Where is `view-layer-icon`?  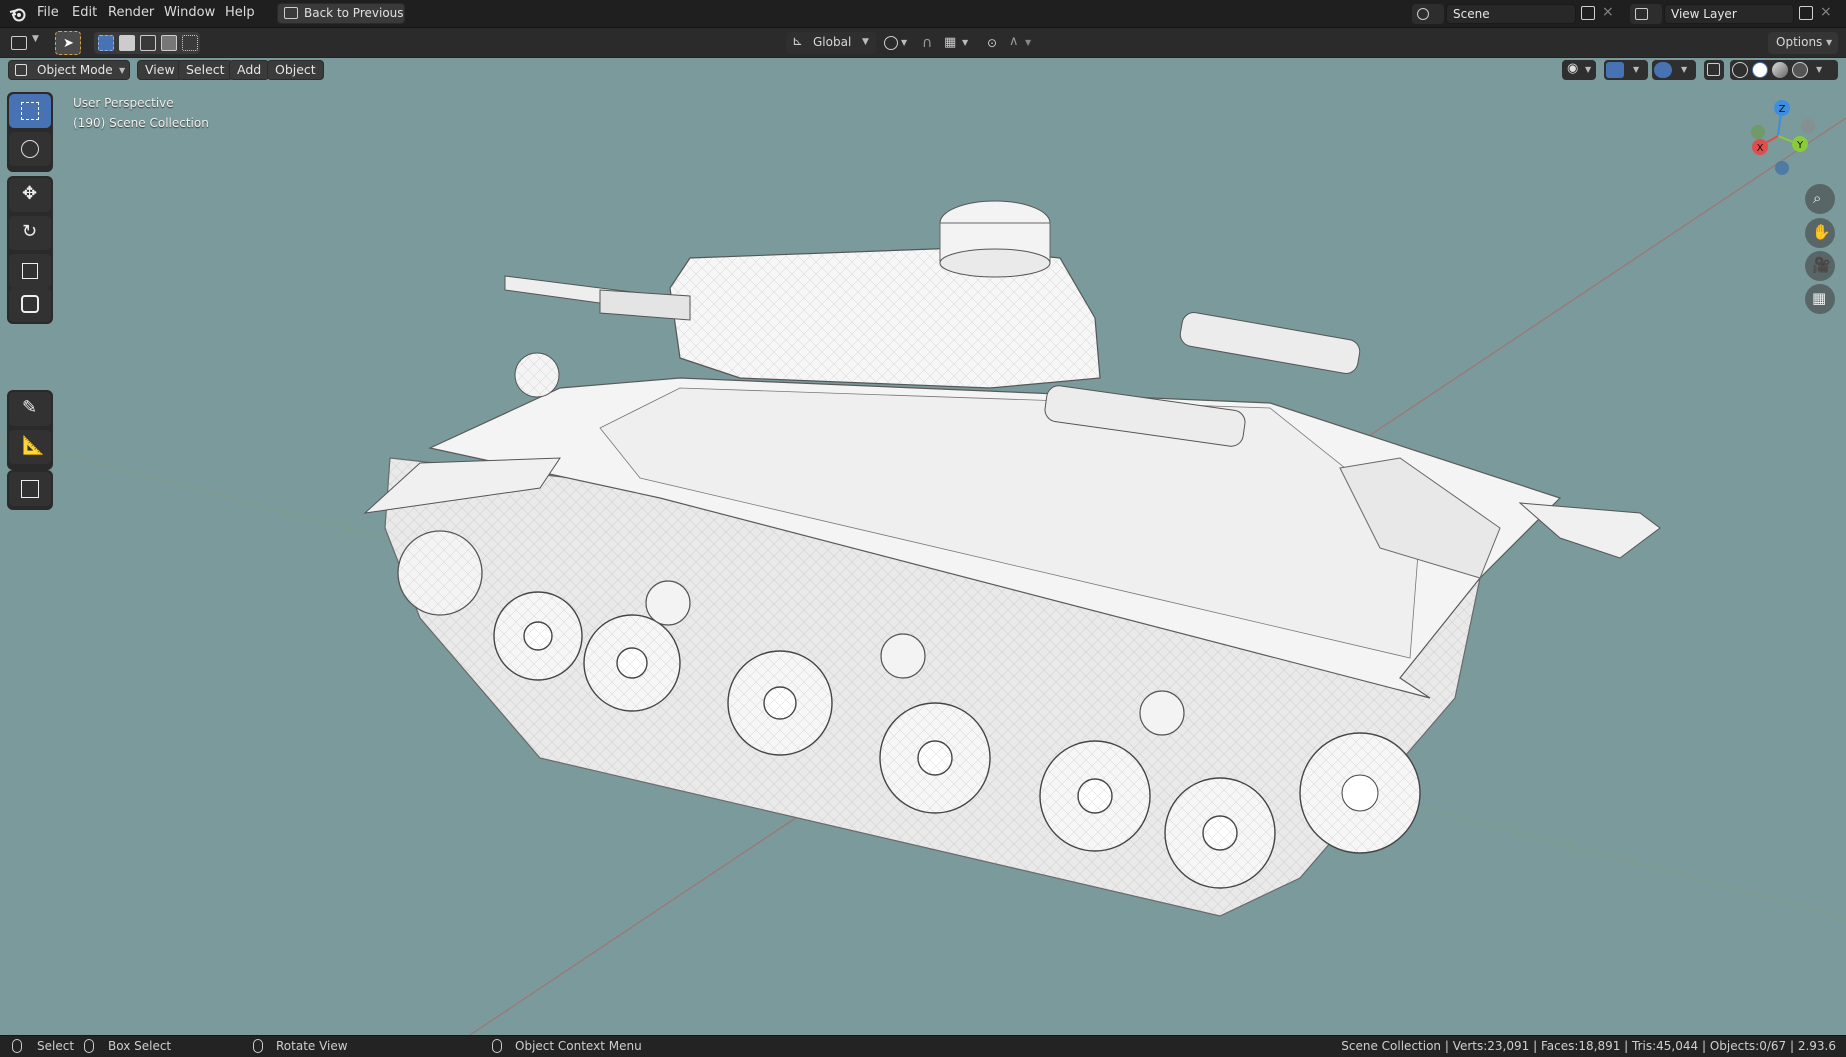 view-layer-icon is located at coordinates (1641, 14).